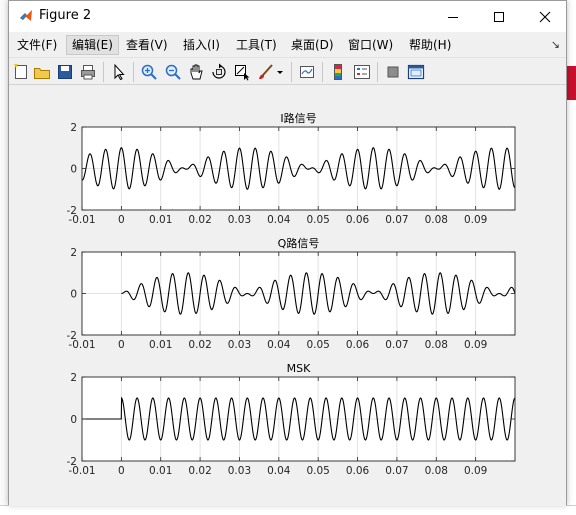 The image size is (576, 515). What do you see at coordinates (72, 462) in the screenshot?
I see `y-tick-label-2-0: -2` at bounding box center [72, 462].